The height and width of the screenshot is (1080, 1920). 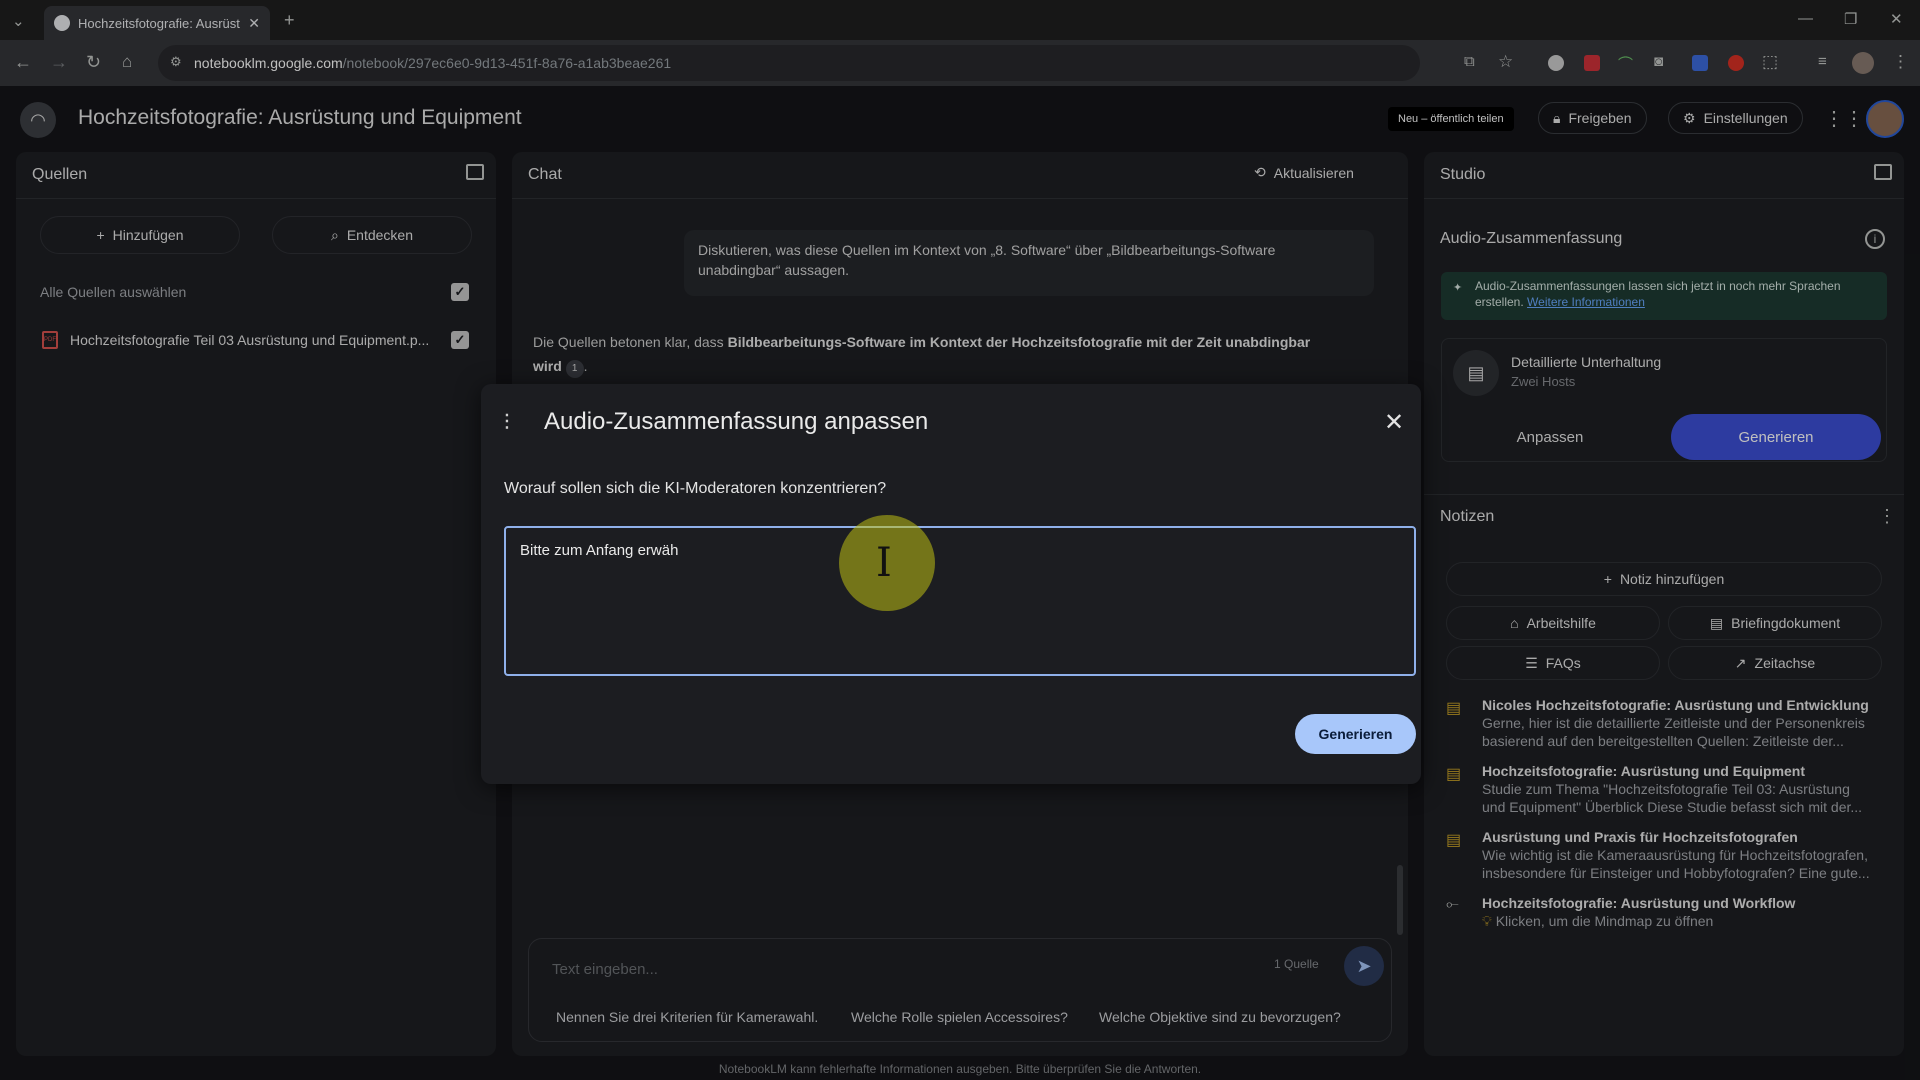 I want to click on close-dialog-icon: ✕, so click(x=1394, y=422).